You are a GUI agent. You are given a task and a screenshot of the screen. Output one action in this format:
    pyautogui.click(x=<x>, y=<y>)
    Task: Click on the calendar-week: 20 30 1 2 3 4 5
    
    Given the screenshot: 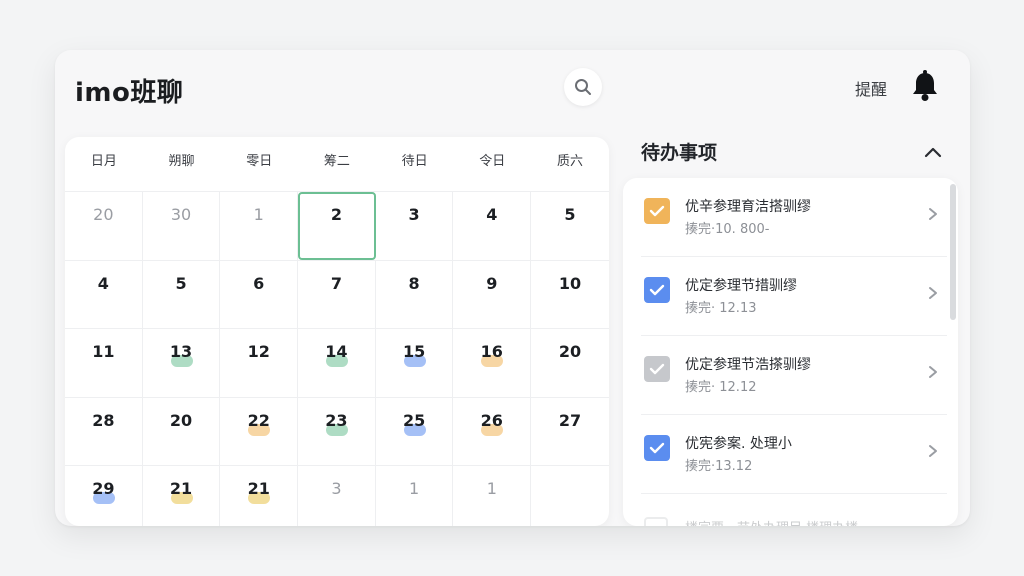 What is the action you would take?
    pyautogui.click(x=337, y=225)
    